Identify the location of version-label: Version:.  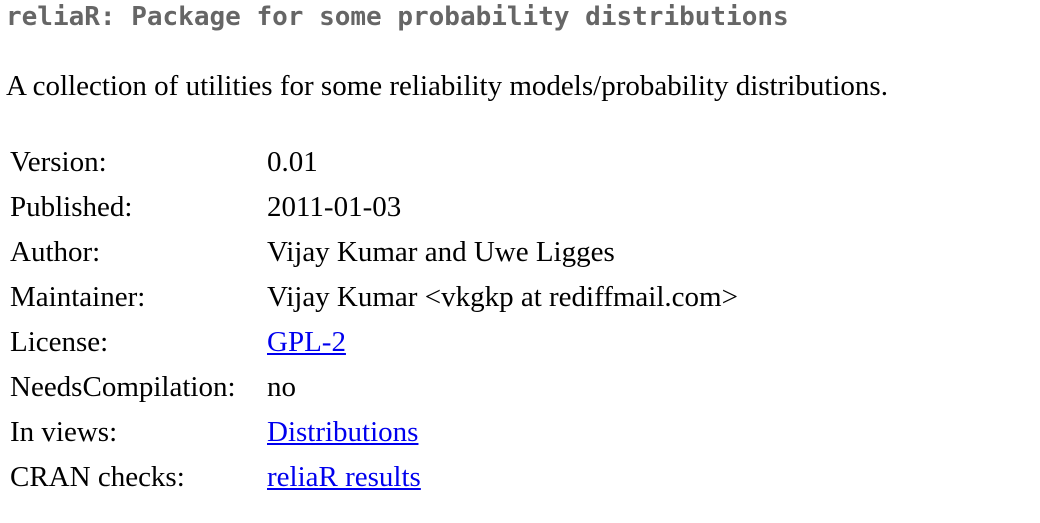
(58, 162).